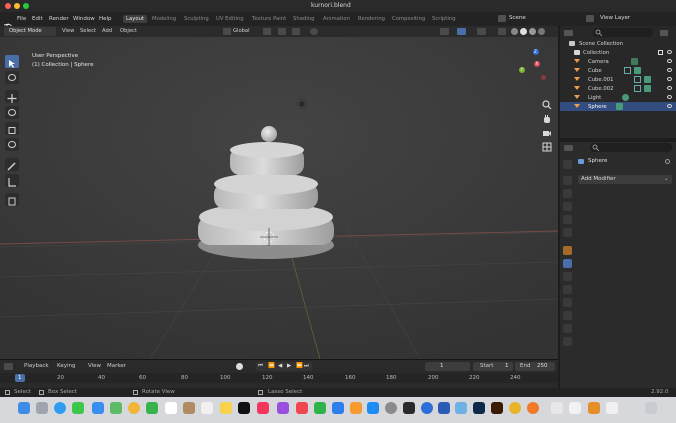 This screenshot has width=676, height=423. I want to click on pin-icon, so click(667, 161).